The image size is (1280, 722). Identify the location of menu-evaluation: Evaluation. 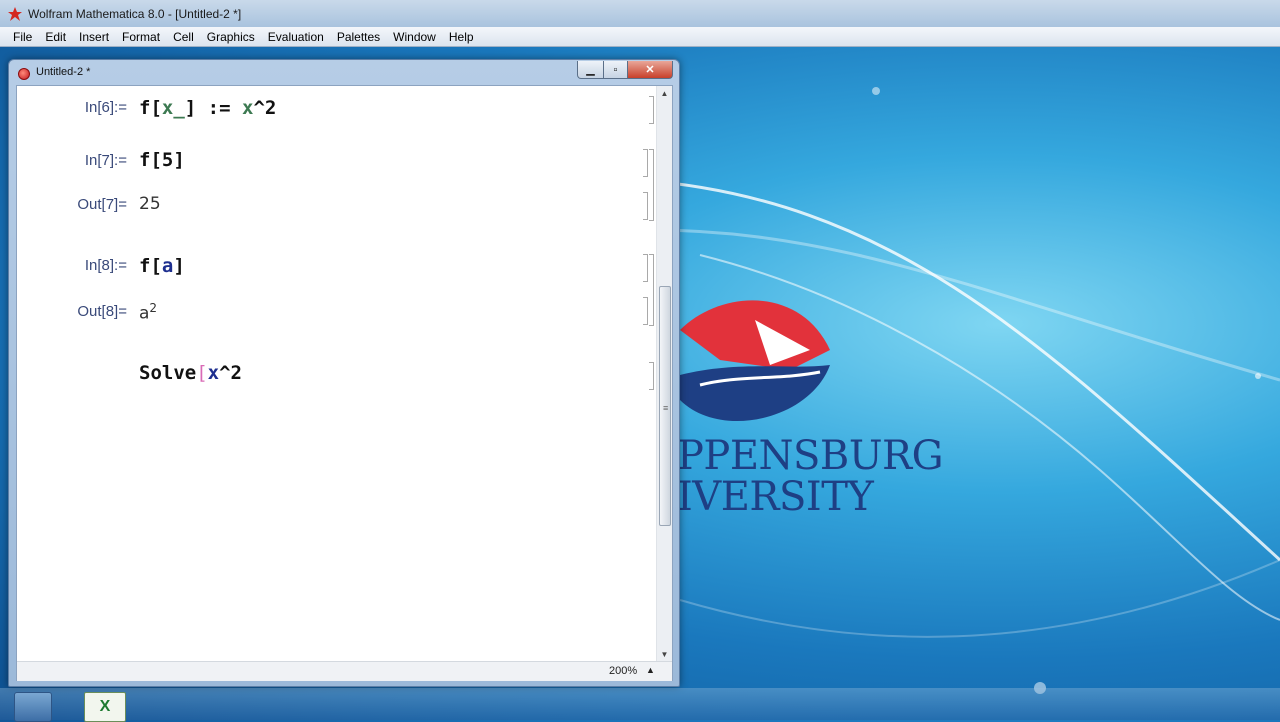
(294, 37).